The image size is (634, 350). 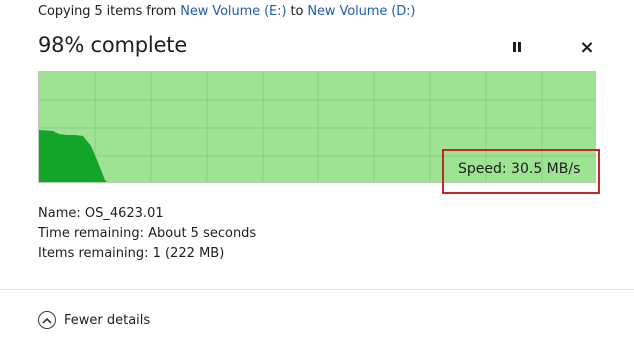 I want to click on file-name: Name: OS_4623.01, so click(x=101, y=213).